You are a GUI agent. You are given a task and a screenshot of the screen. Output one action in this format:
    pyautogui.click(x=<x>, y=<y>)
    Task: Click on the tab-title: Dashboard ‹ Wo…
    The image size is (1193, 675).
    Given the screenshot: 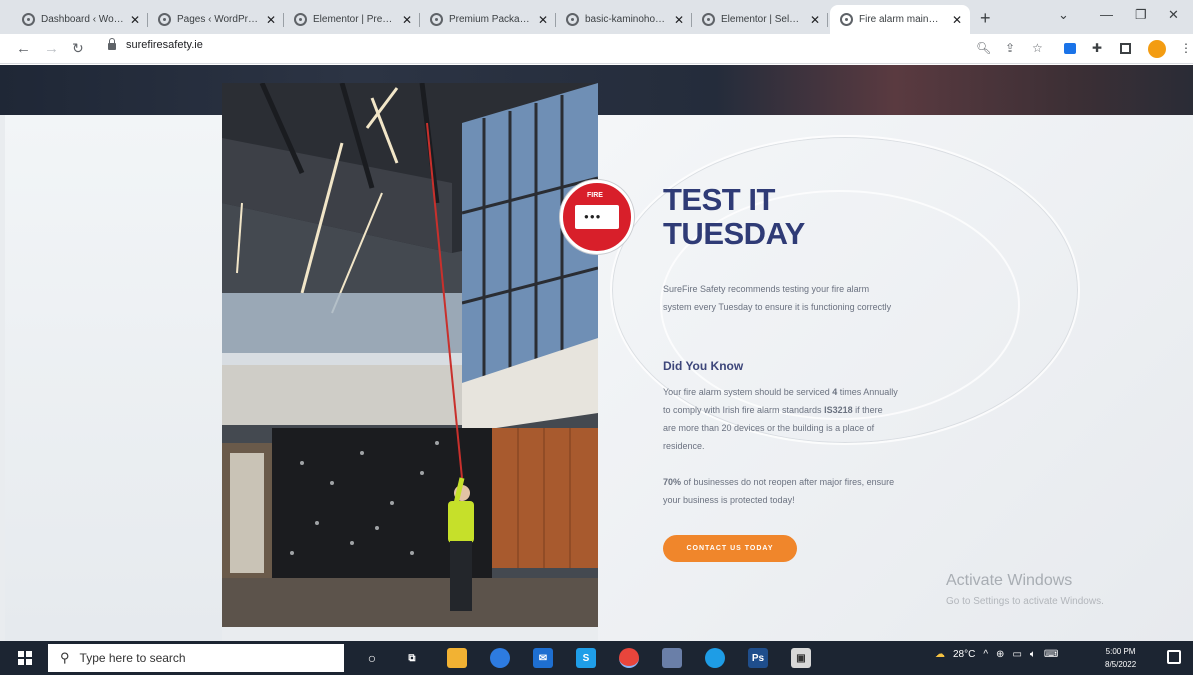 What is the action you would take?
    pyautogui.click(x=82, y=19)
    